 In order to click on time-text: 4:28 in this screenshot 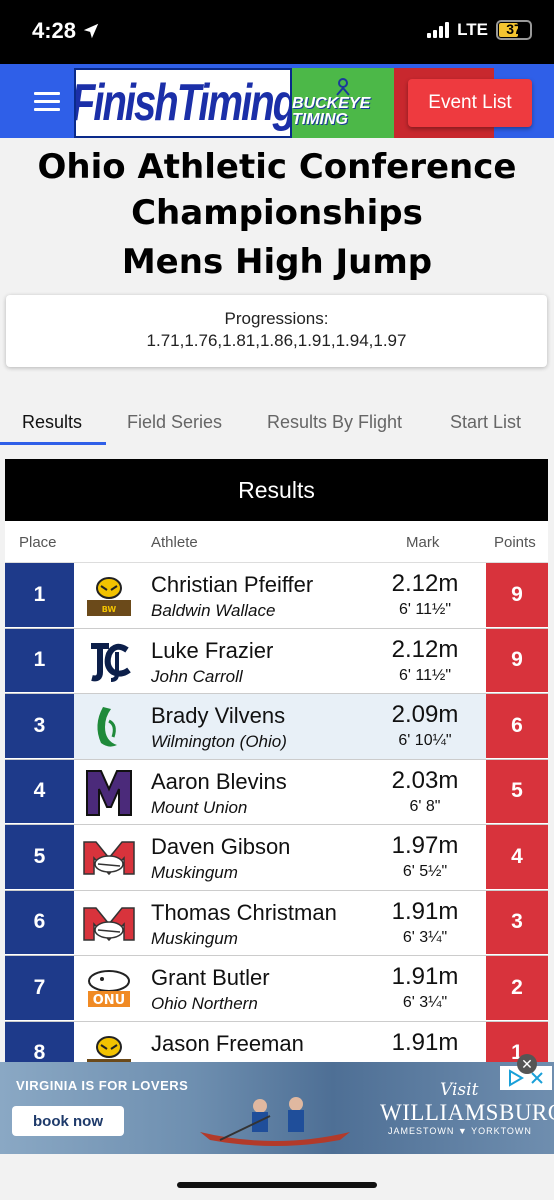, I will do `click(54, 30)`.